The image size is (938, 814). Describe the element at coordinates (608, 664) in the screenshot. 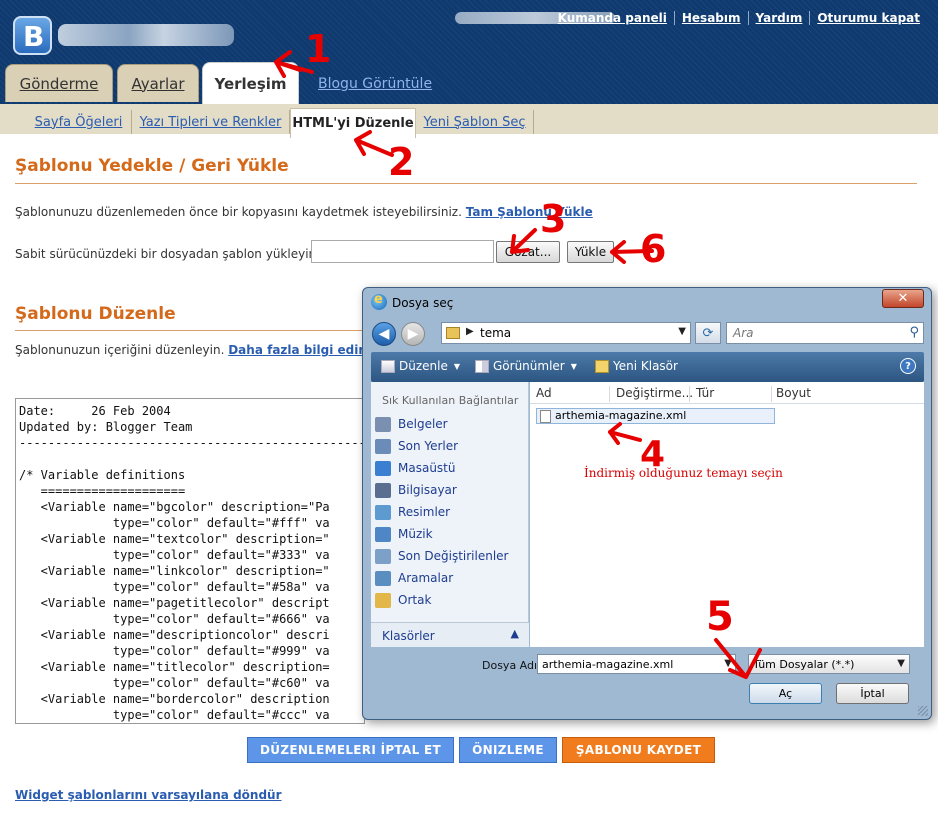

I see `filename-value: arthemia-magazine.xml` at that location.